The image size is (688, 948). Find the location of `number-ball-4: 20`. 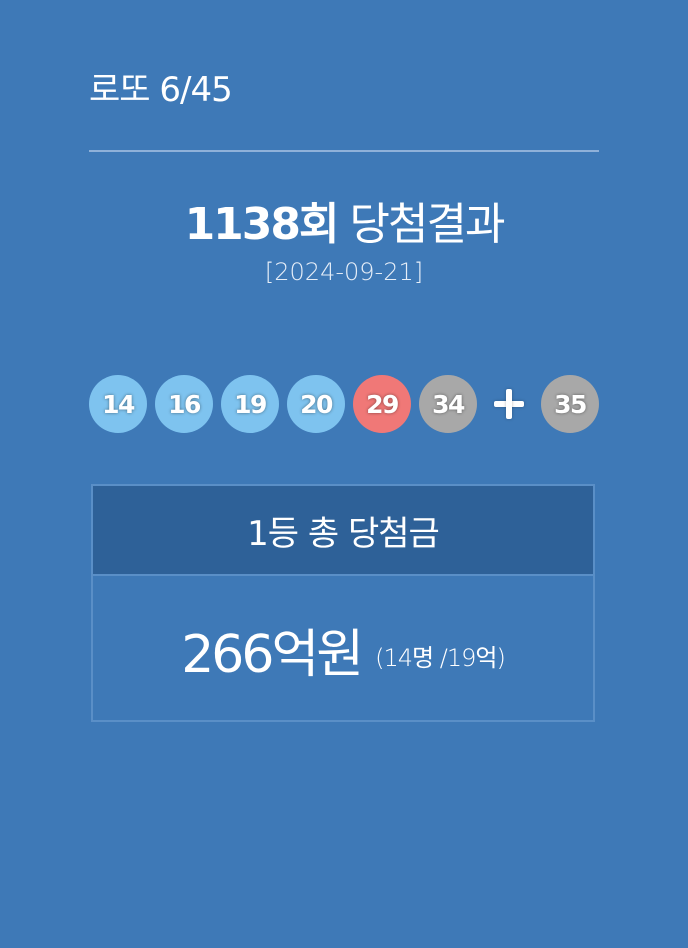

number-ball-4: 20 is located at coordinates (316, 404).